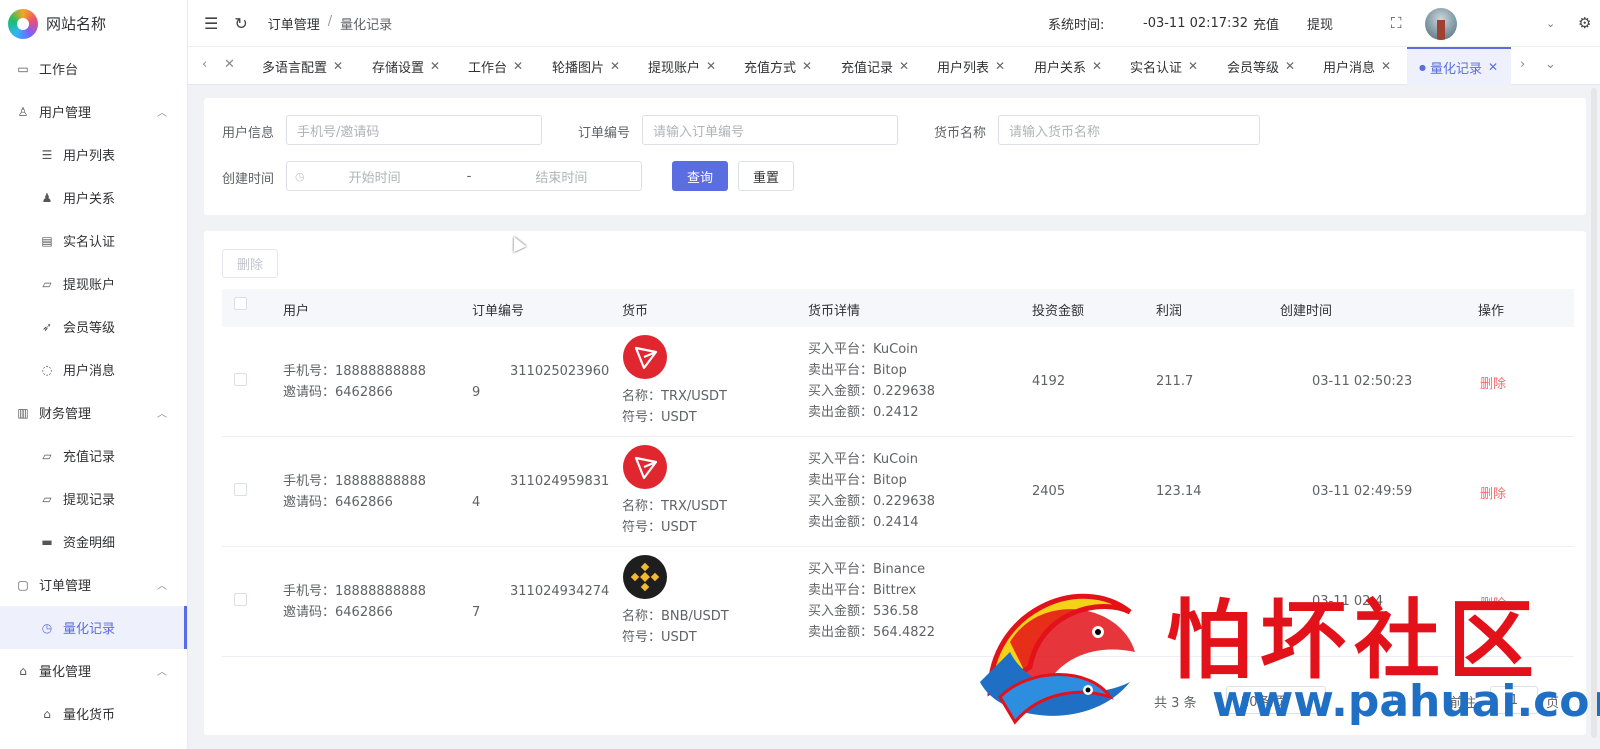 Image resolution: width=1600 pixels, height=749 pixels. I want to click on order-no-suffix: 9, so click(476, 392).